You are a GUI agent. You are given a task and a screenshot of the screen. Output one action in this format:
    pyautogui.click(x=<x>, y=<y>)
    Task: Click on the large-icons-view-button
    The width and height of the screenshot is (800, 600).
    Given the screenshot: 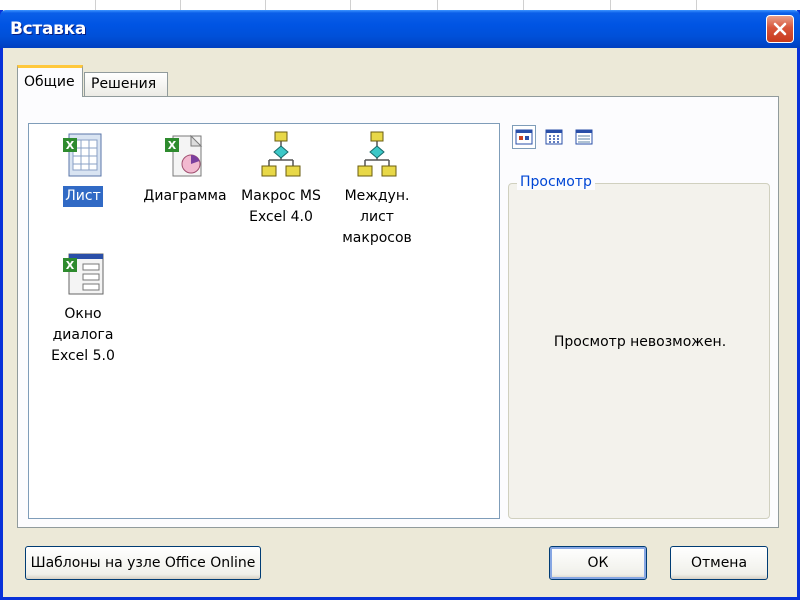 What is the action you would take?
    pyautogui.click(x=524, y=137)
    